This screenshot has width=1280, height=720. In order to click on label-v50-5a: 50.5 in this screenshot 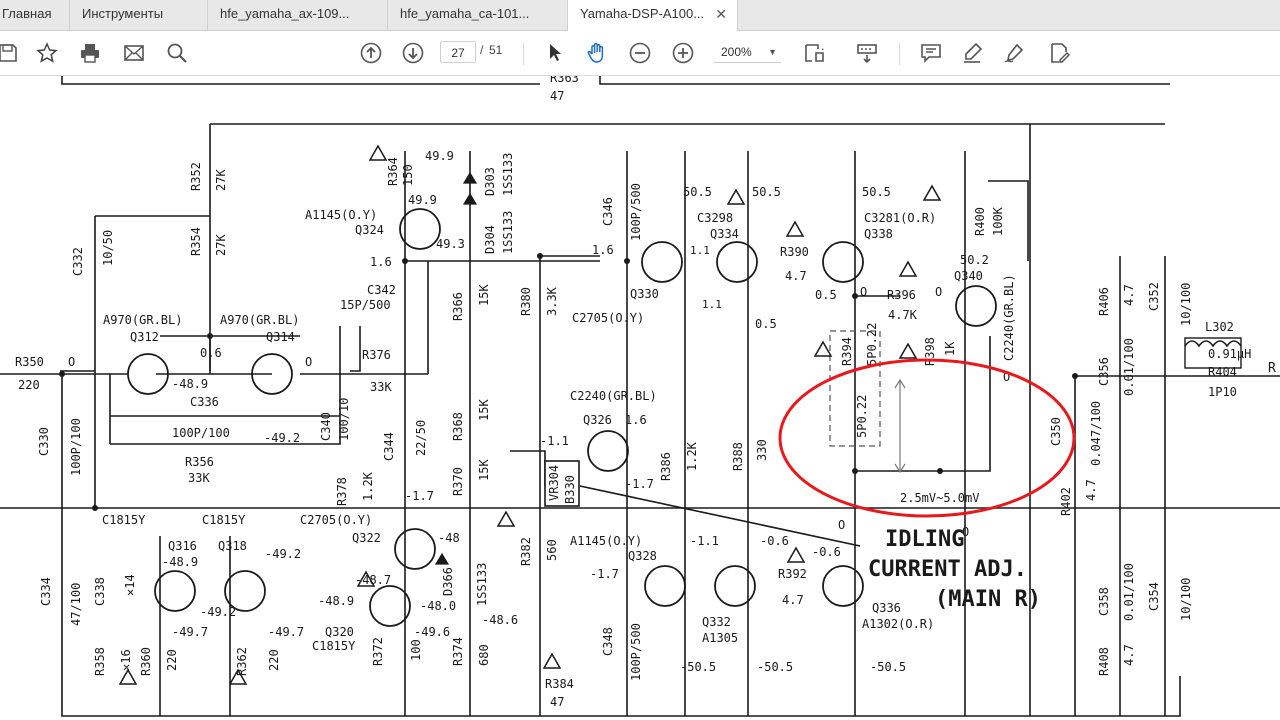, I will do `click(697, 192)`.